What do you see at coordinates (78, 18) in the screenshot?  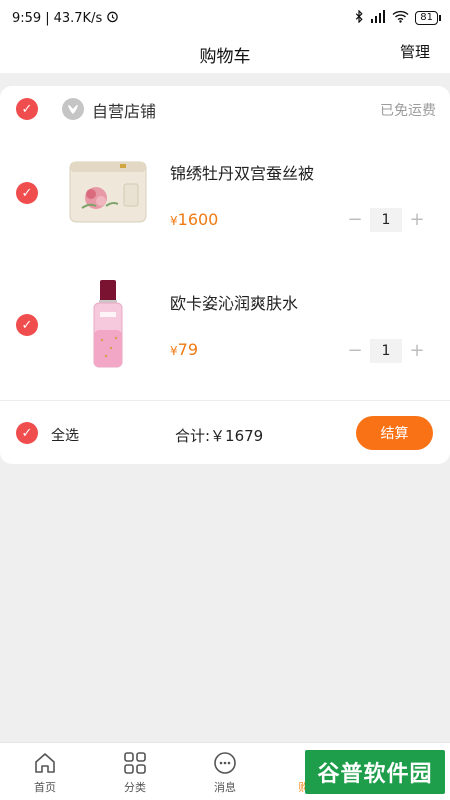 I see `status-net-speed: 43.7K/s` at bounding box center [78, 18].